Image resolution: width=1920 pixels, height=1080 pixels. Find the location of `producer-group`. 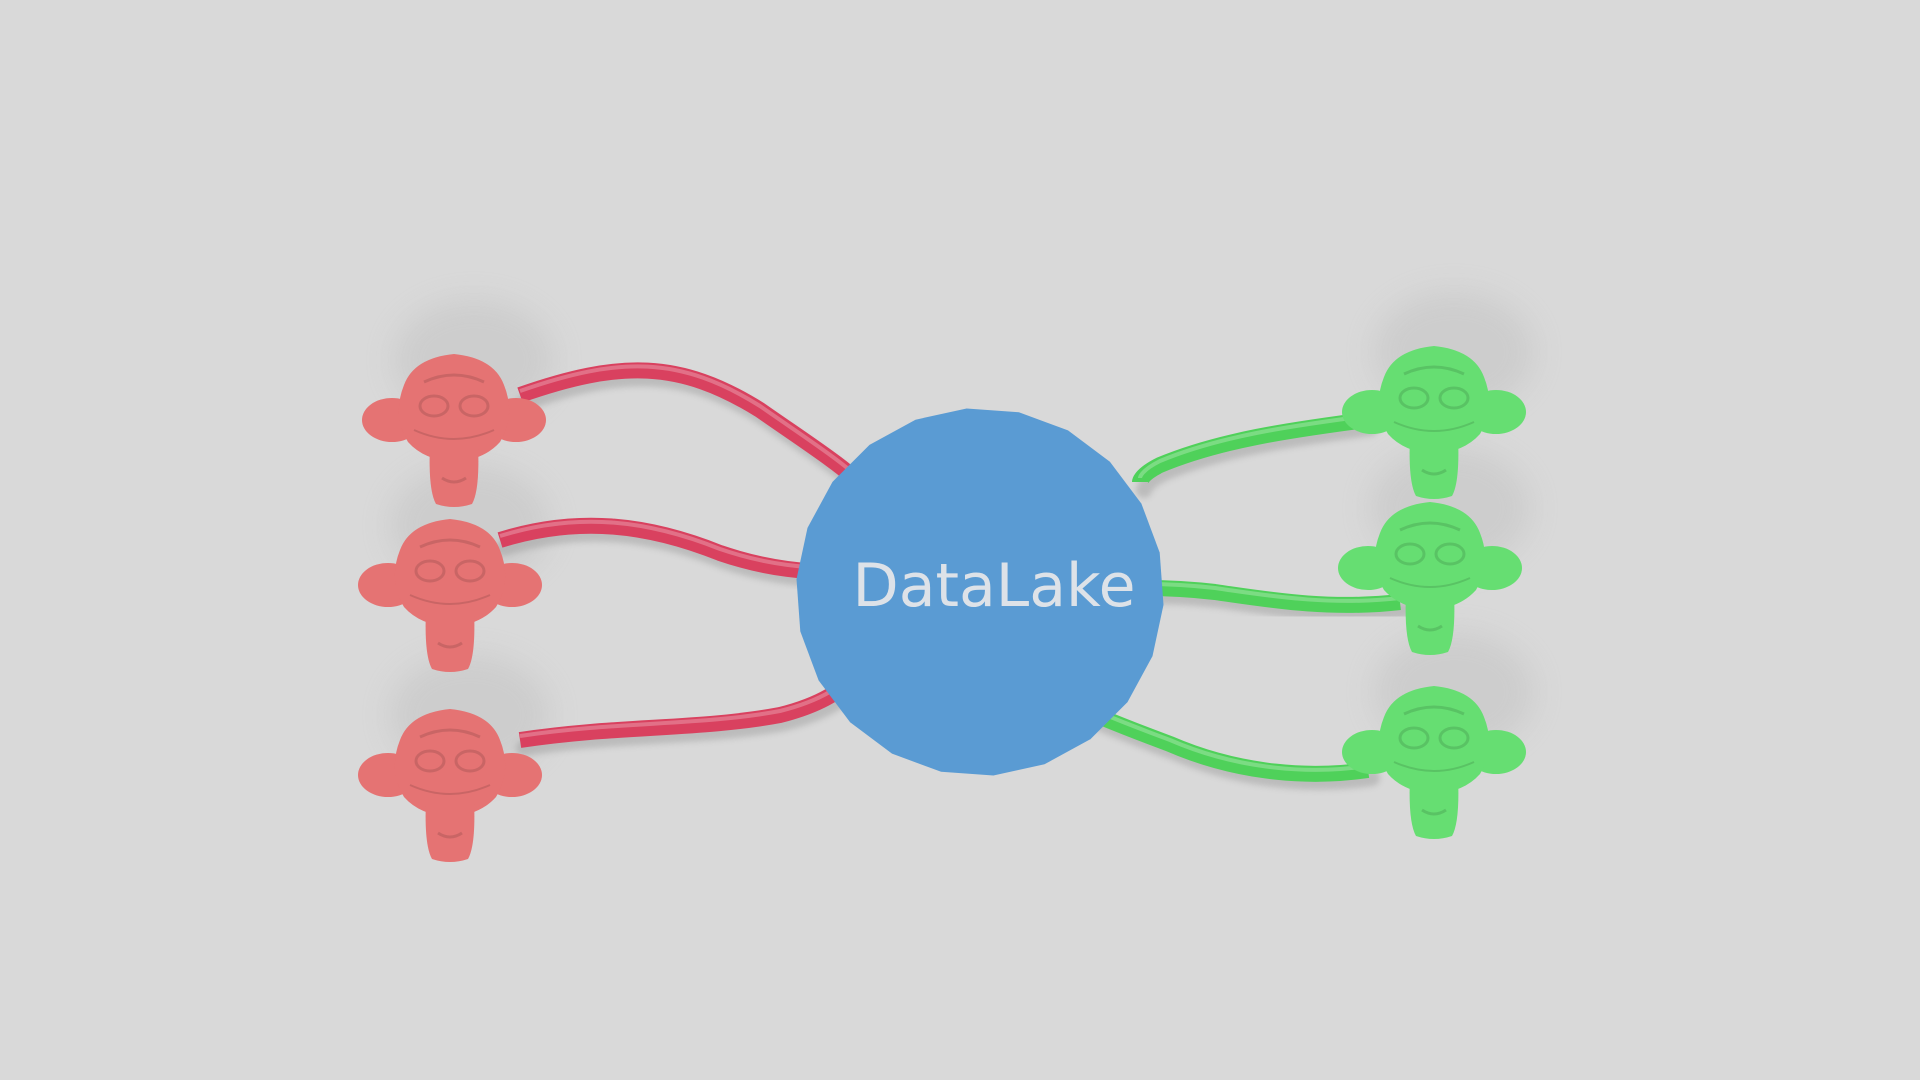

producer-group is located at coordinates (452, 608).